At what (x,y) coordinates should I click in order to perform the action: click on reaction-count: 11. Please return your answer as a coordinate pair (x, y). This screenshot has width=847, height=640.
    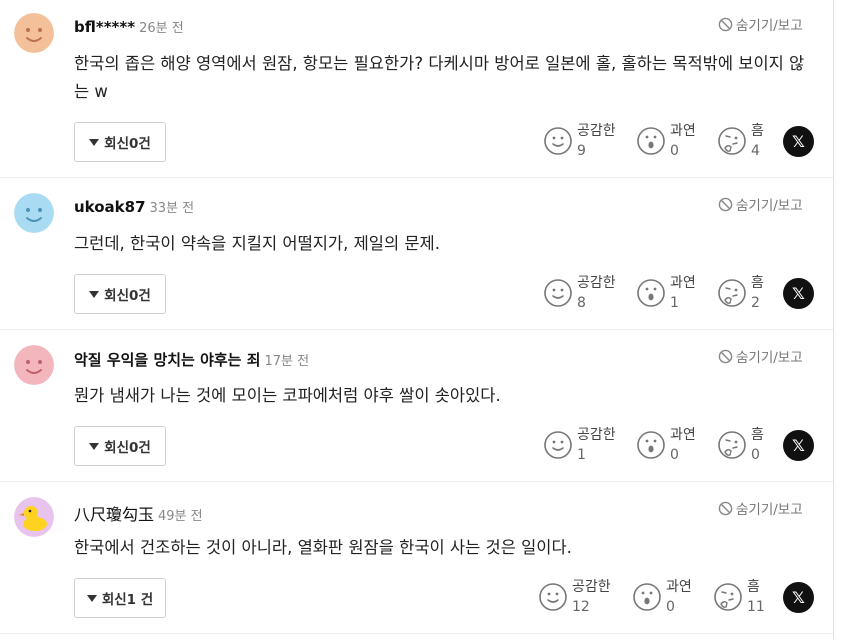
    Looking at the image, I should click on (756, 607).